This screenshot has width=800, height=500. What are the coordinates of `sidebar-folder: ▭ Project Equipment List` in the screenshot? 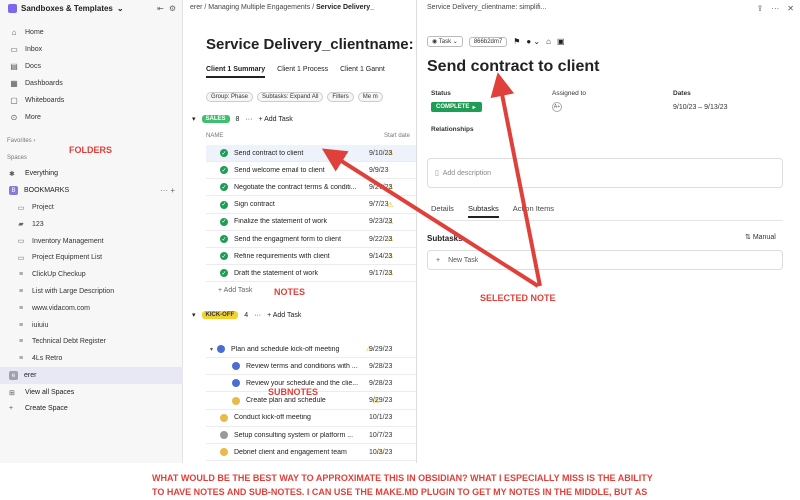 It's located at (91, 257).